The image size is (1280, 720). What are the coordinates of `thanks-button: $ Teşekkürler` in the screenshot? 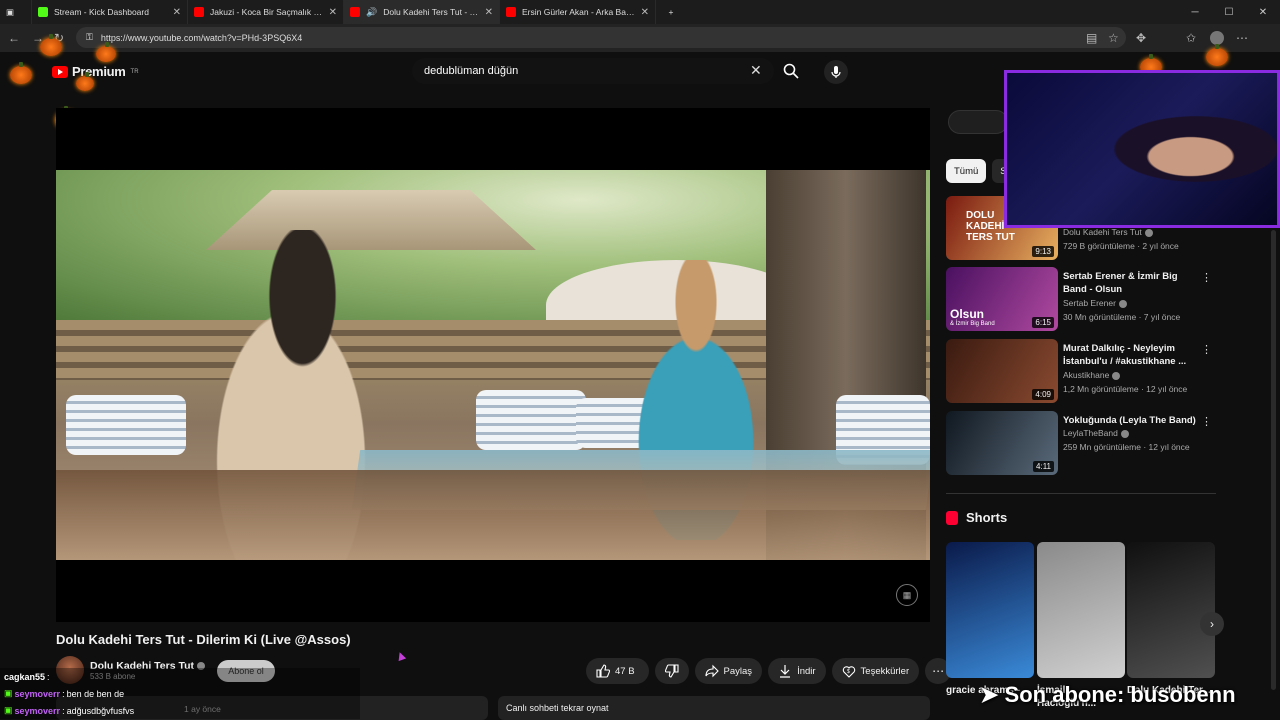 It's located at (875, 671).